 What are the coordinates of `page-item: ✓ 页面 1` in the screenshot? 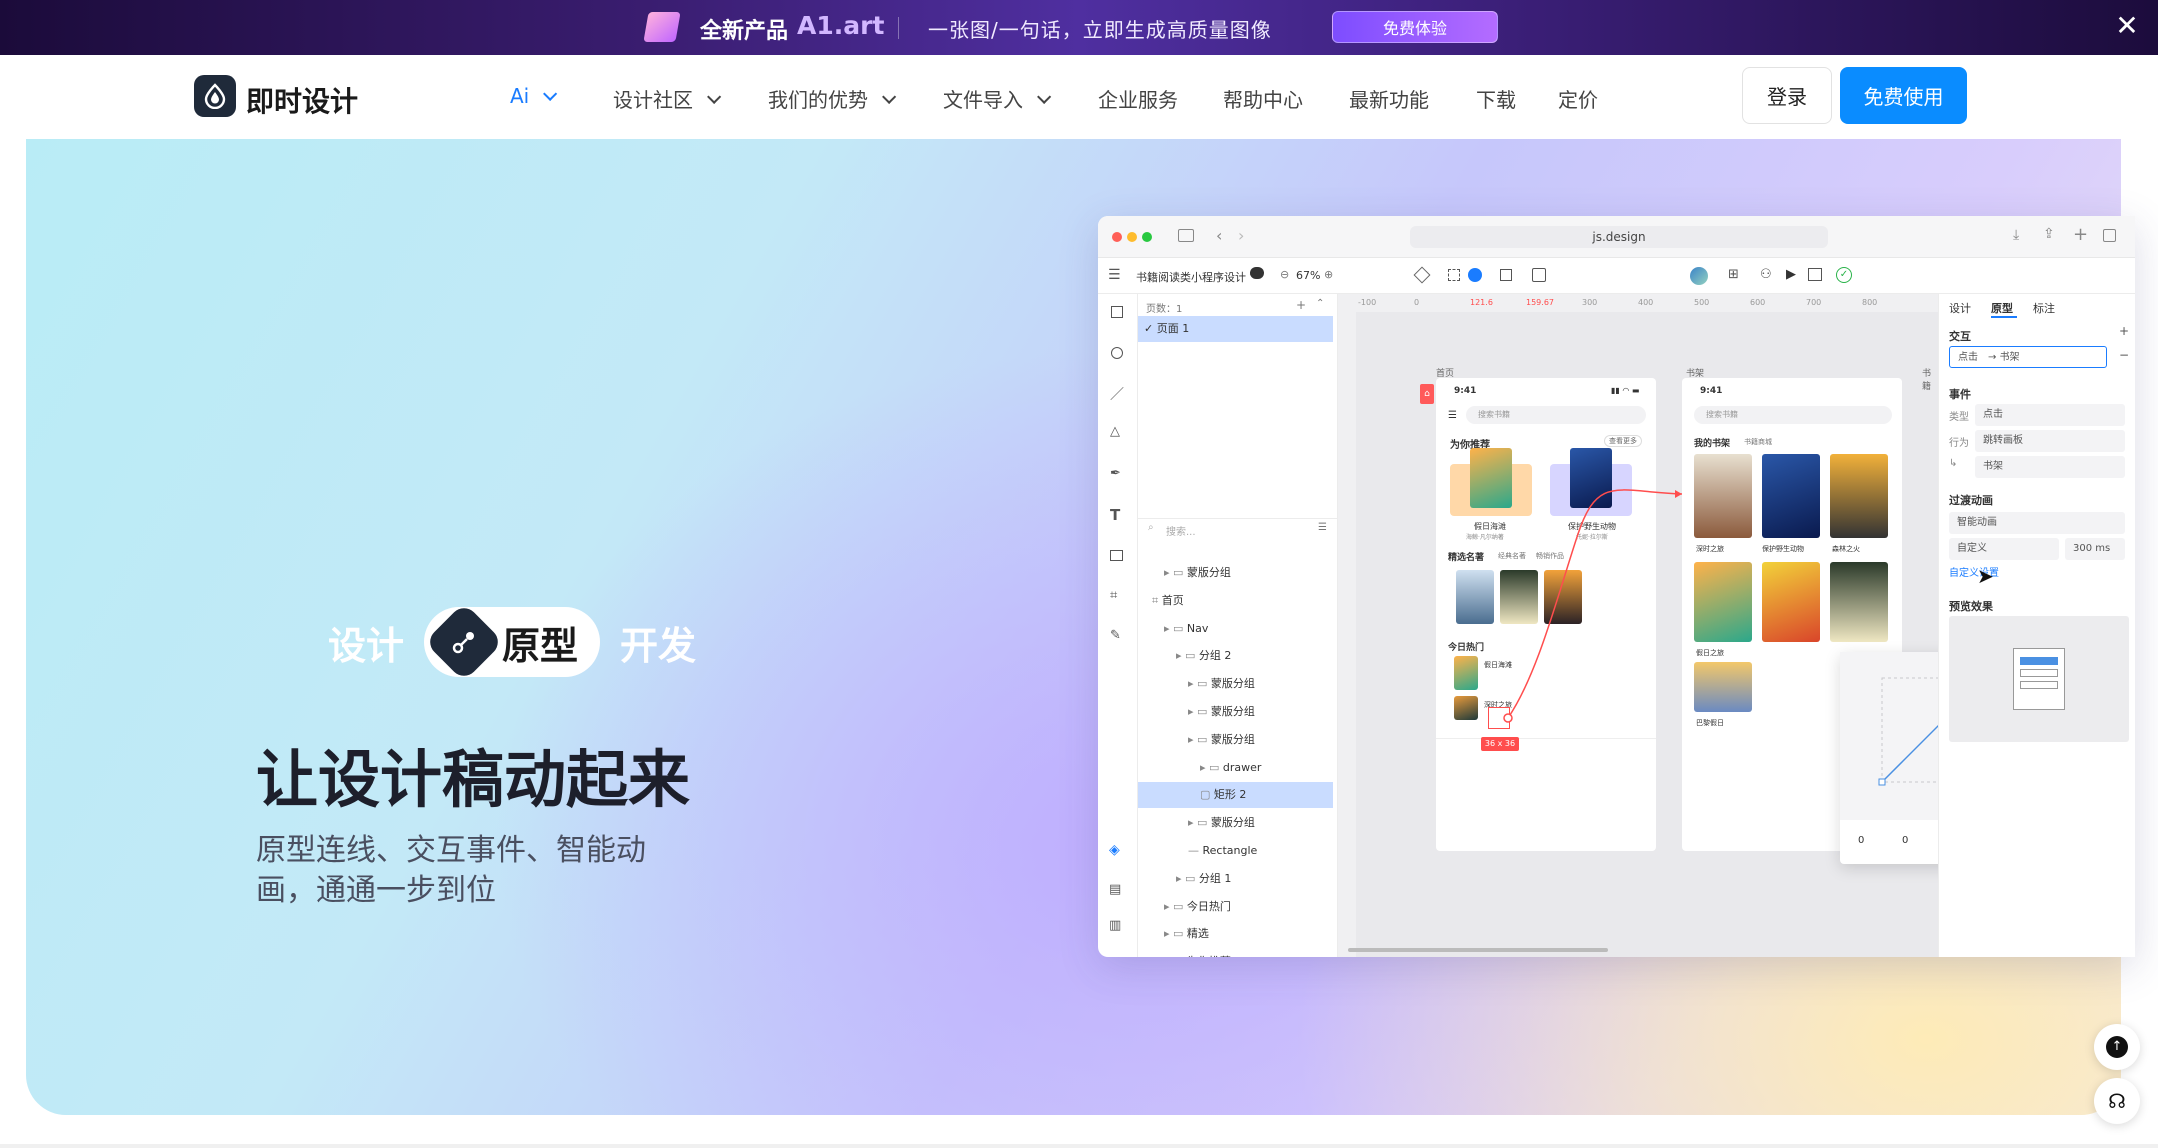 It's located at (1235, 329).